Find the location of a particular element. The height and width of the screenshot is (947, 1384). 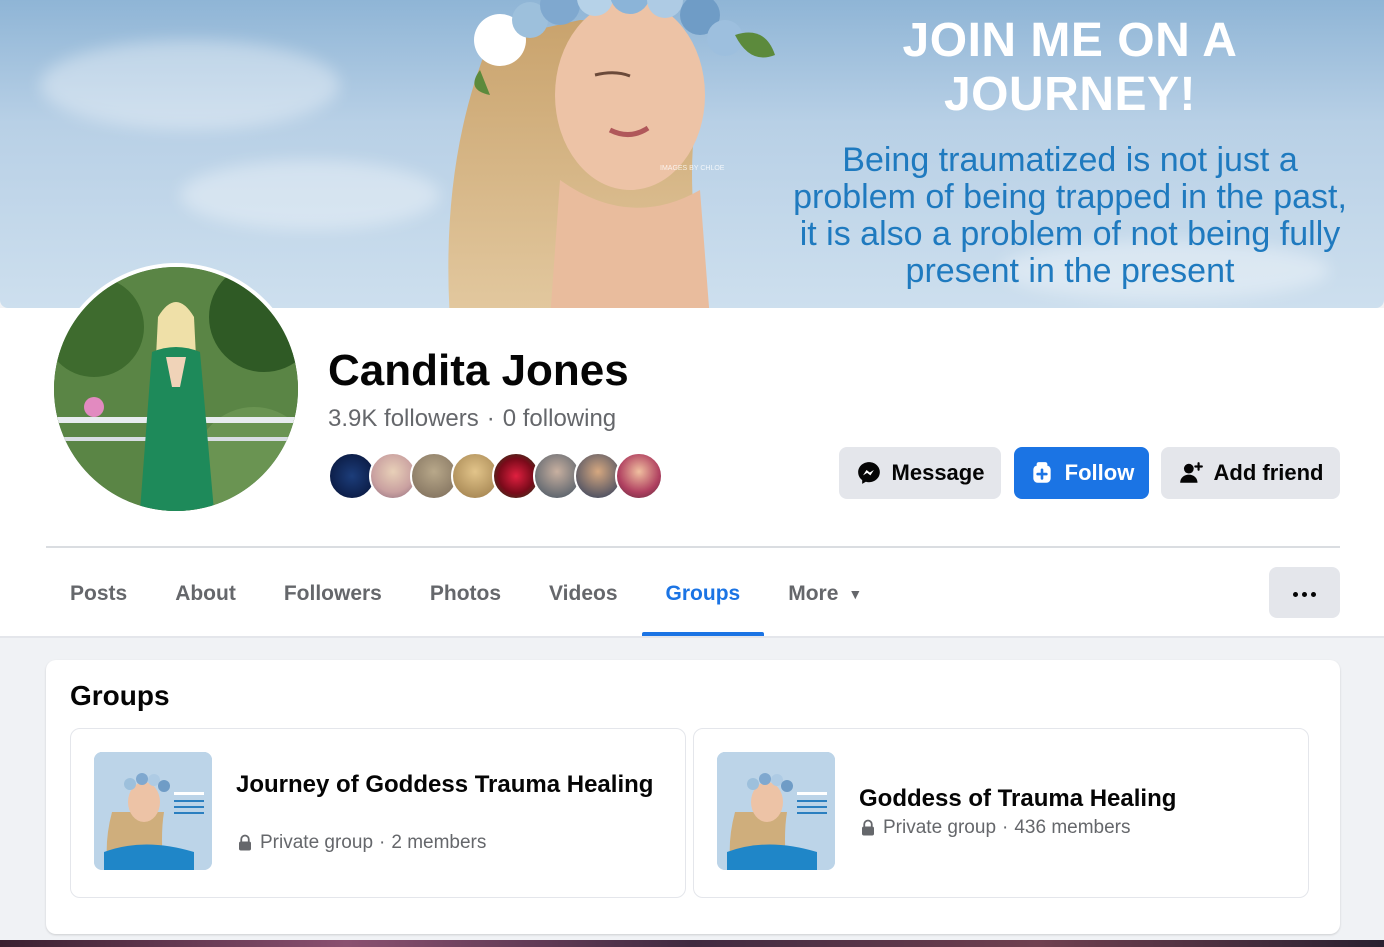

more-options-button is located at coordinates (1304, 592).